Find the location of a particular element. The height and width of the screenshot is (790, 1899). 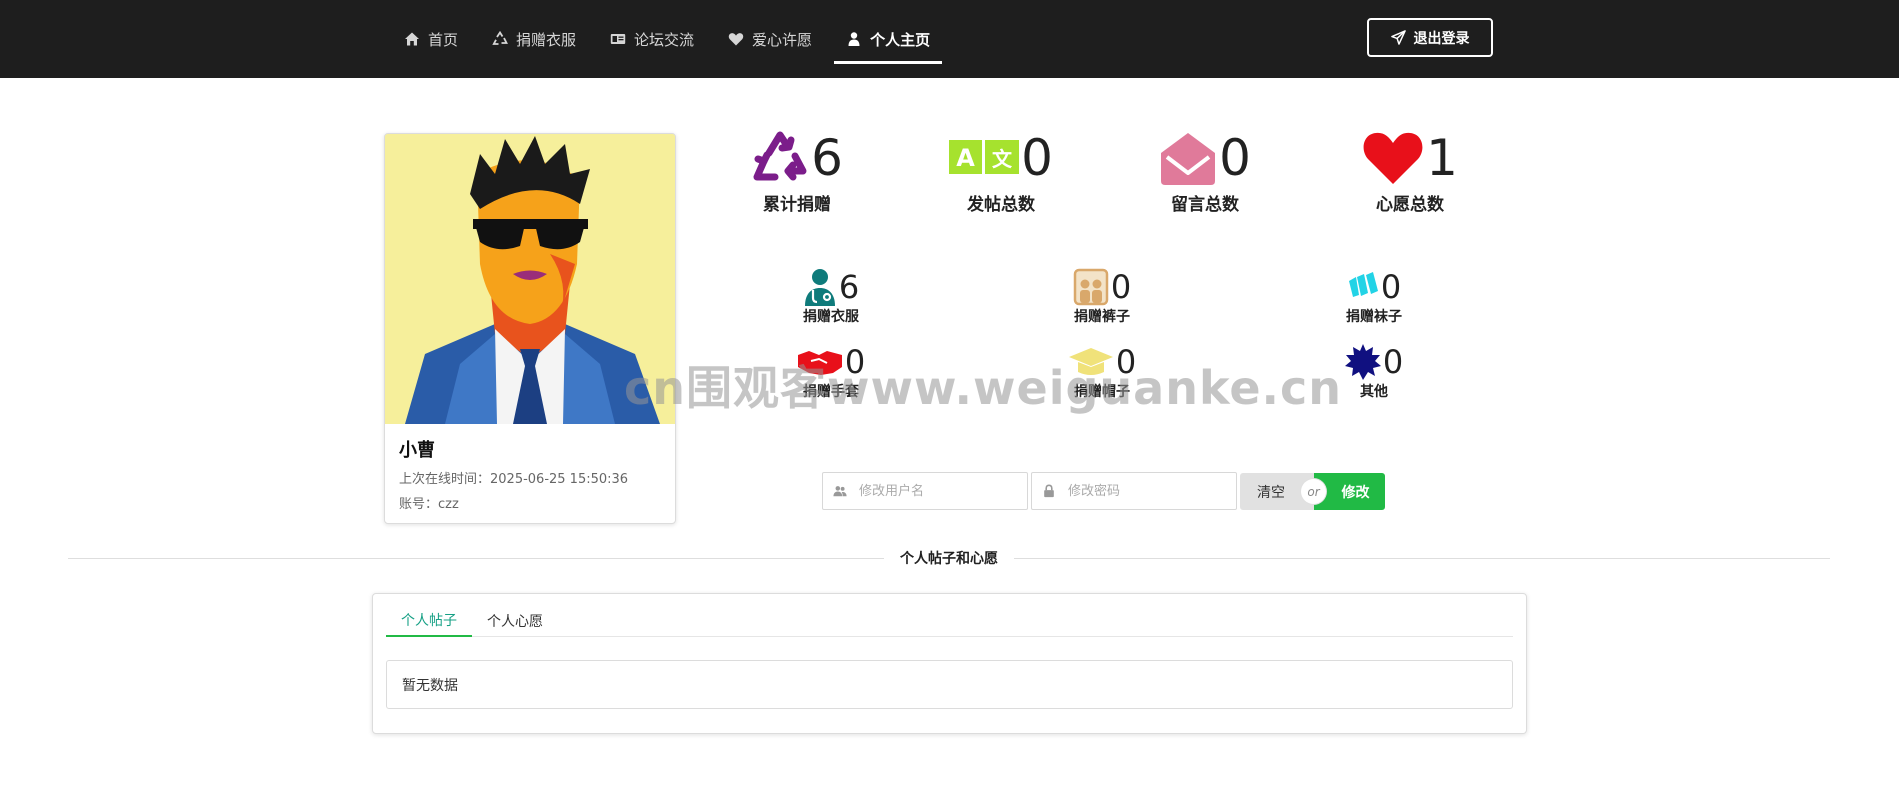

nav-item-home: 首页 is located at coordinates (431, 39).